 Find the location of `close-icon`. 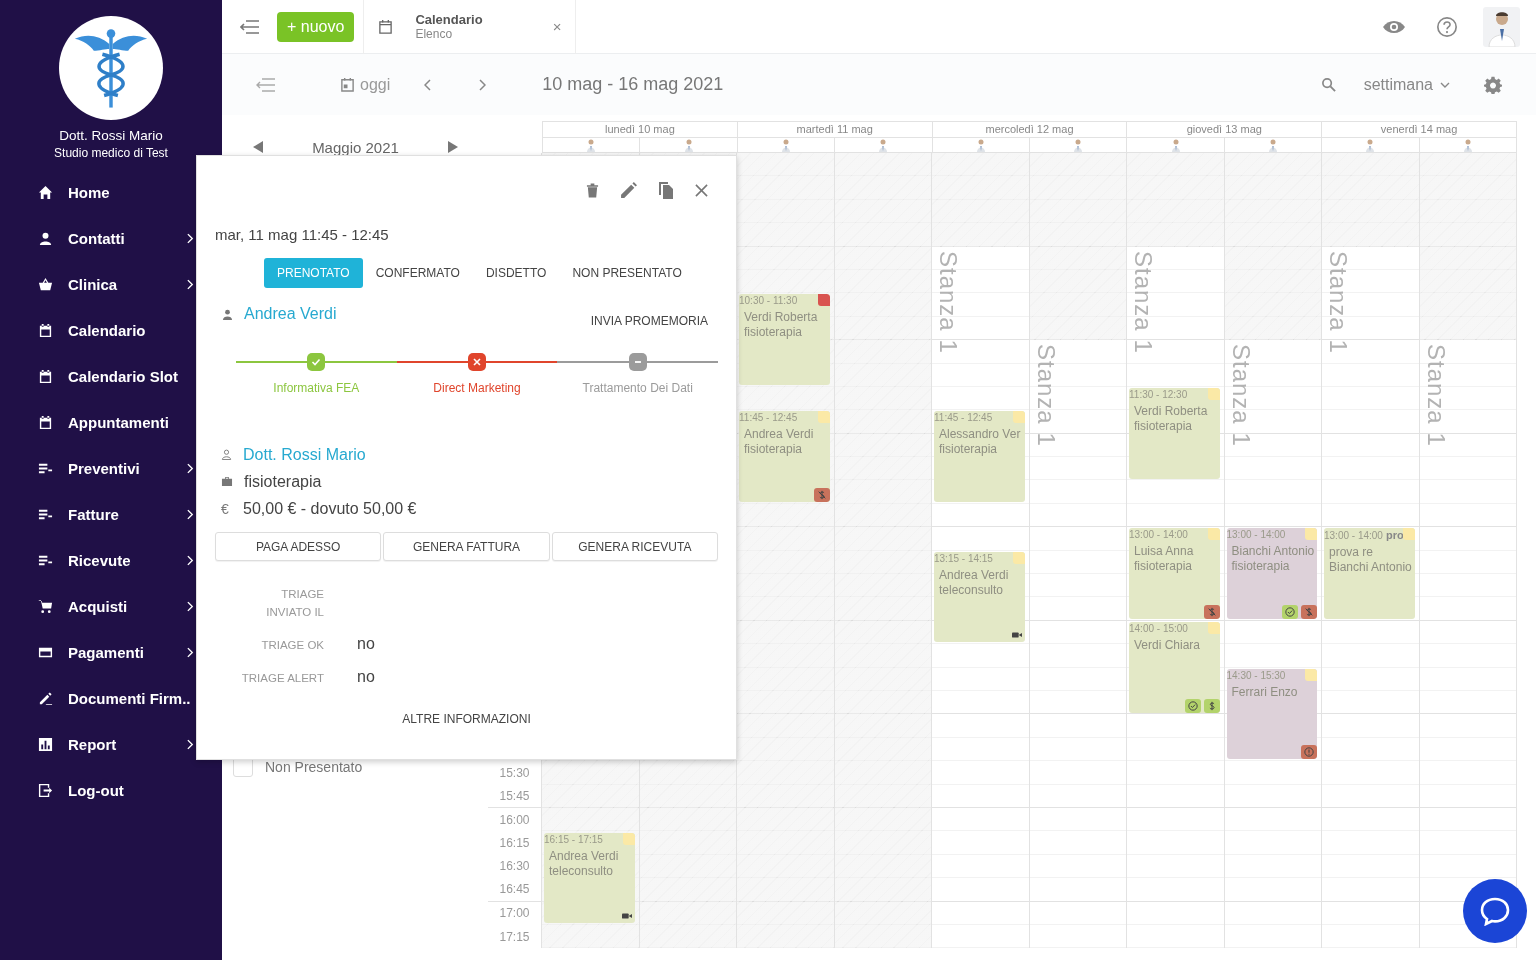

close-icon is located at coordinates (701, 190).